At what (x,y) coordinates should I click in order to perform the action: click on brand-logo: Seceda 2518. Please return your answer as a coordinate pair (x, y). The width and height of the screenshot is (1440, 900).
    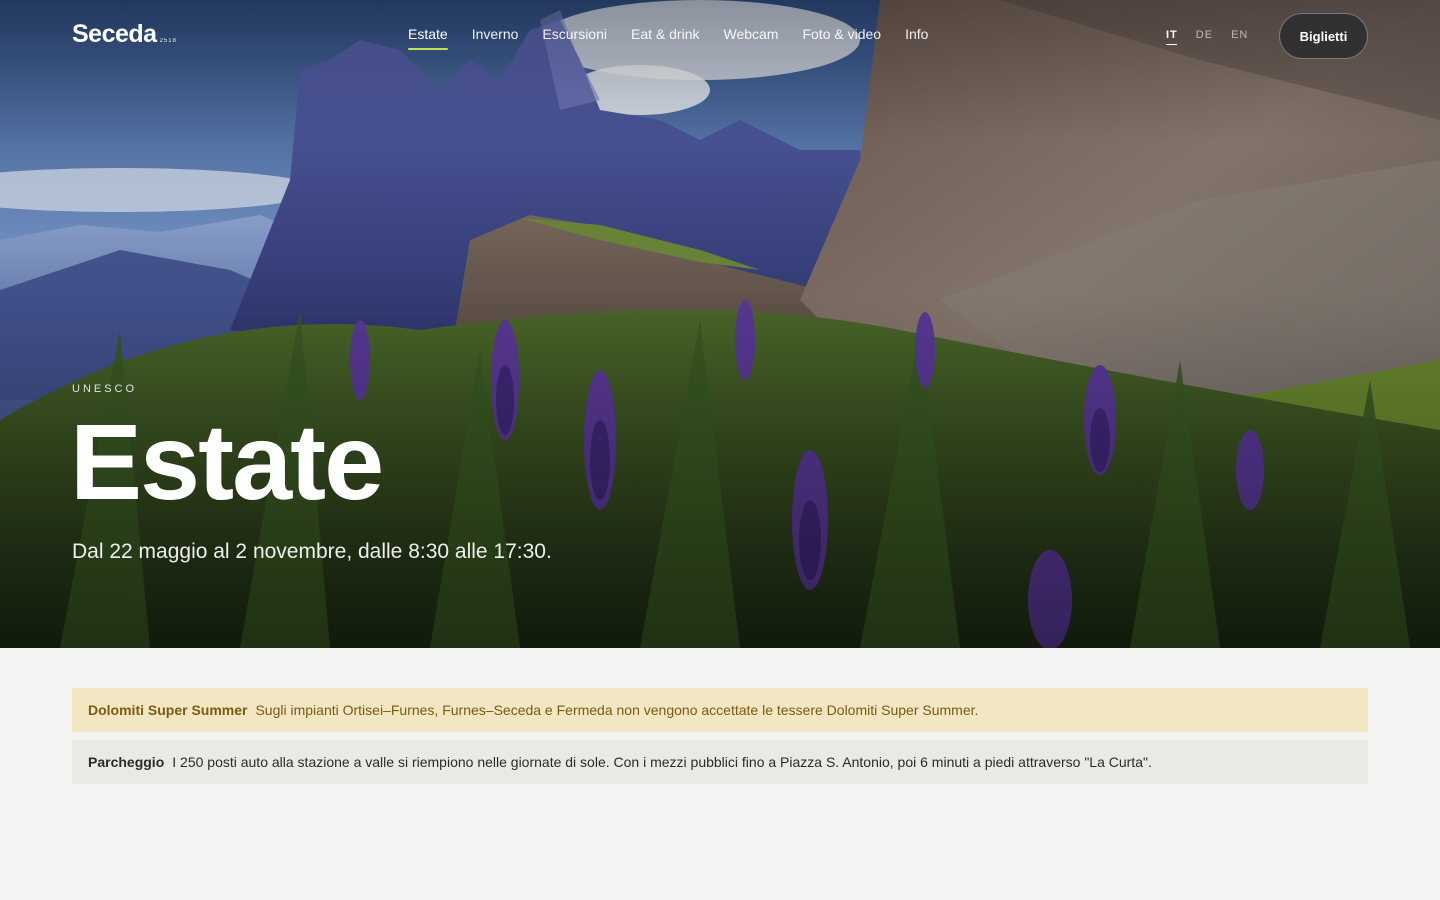
    Looking at the image, I should click on (124, 34).